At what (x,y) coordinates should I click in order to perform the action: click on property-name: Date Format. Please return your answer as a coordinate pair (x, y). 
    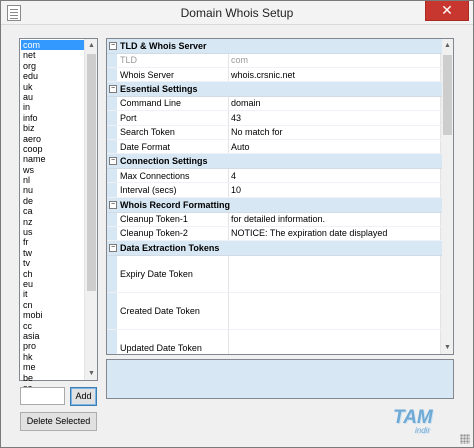
    Looking at the image, I should click on (173, 147).